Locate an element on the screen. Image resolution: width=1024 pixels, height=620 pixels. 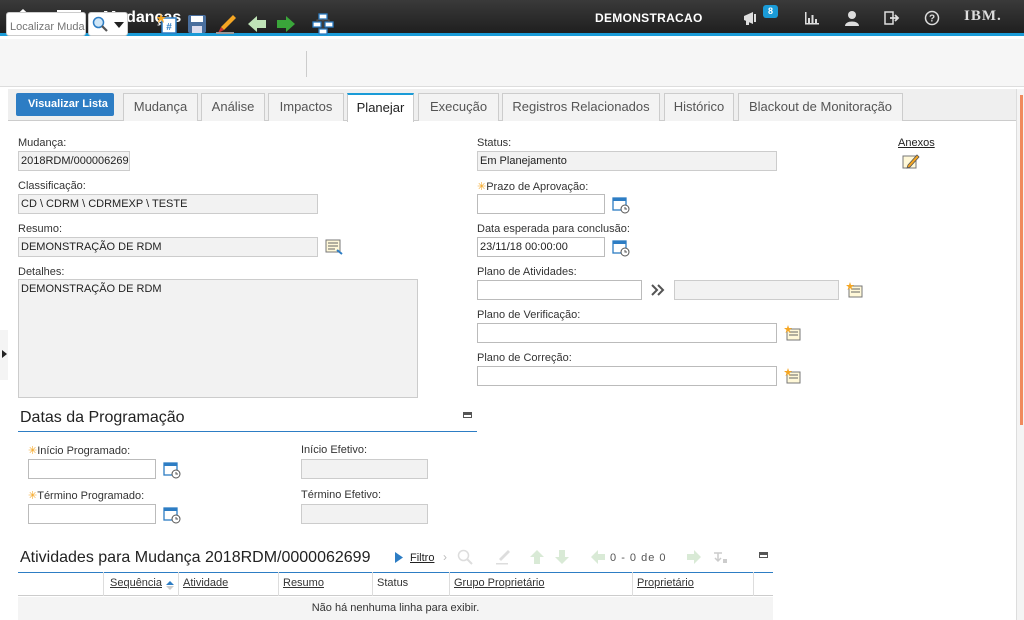
inicio-programado-label: ✳Início Programado: is located at coordinates (79, 451).